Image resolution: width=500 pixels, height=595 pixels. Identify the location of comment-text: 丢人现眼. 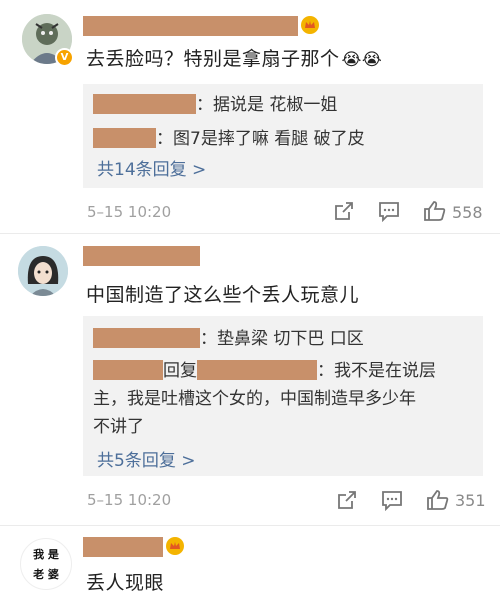
(125, 583).